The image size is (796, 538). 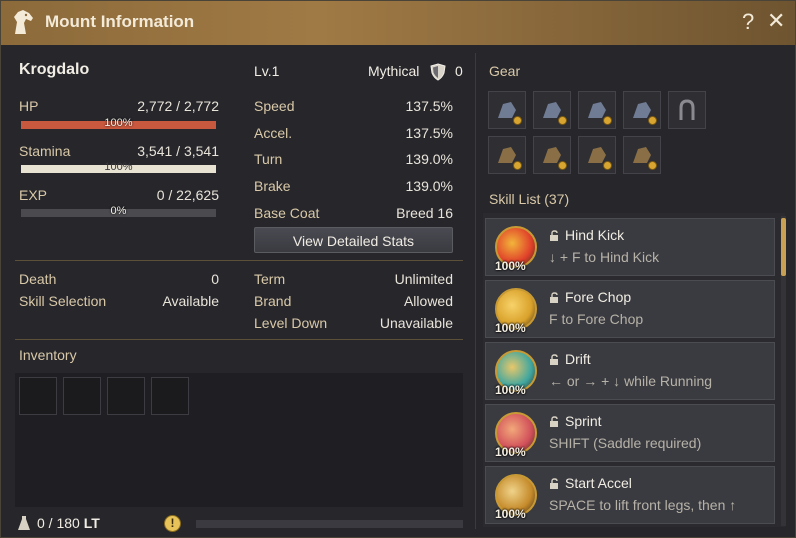 I want to click on warning-icon: !, so click(x=172, y=523).